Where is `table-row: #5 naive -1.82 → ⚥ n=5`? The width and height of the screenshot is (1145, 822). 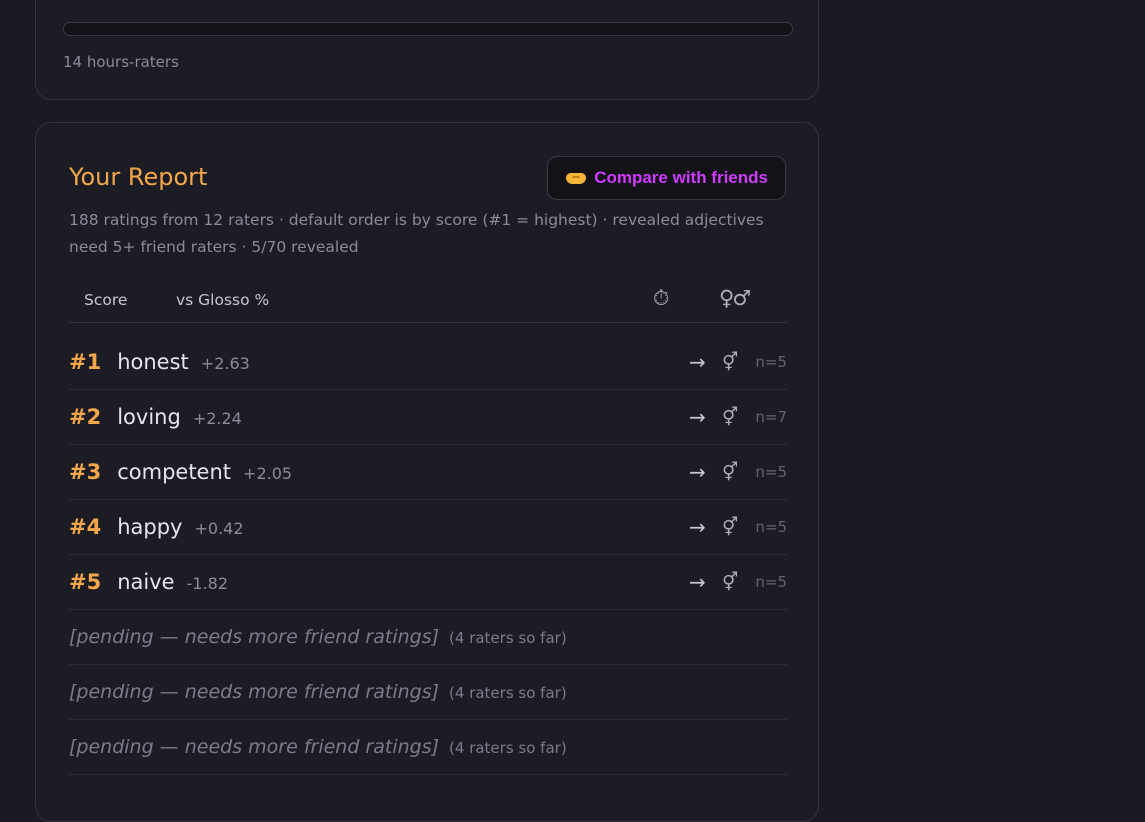
table-row: #5 naive -1.82 → ⚥ n=5 is located at coordinates (428, 582).